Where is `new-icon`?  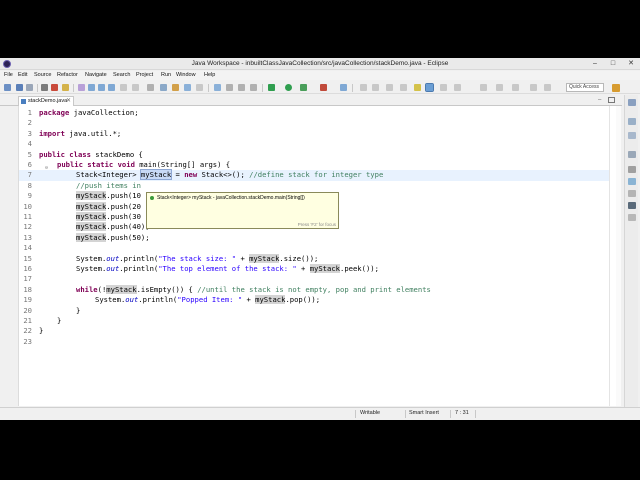
new-icon is located at coordinates (7, 87).